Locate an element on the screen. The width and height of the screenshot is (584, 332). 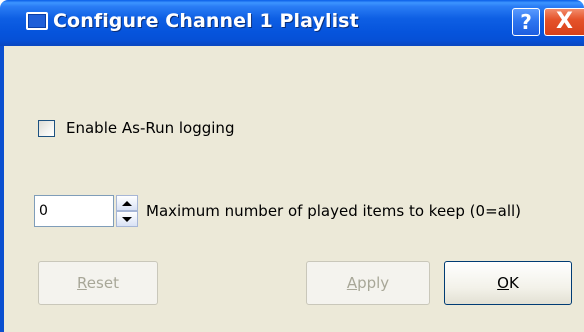
asrun-checkbox is located at coordinates (46, 128).